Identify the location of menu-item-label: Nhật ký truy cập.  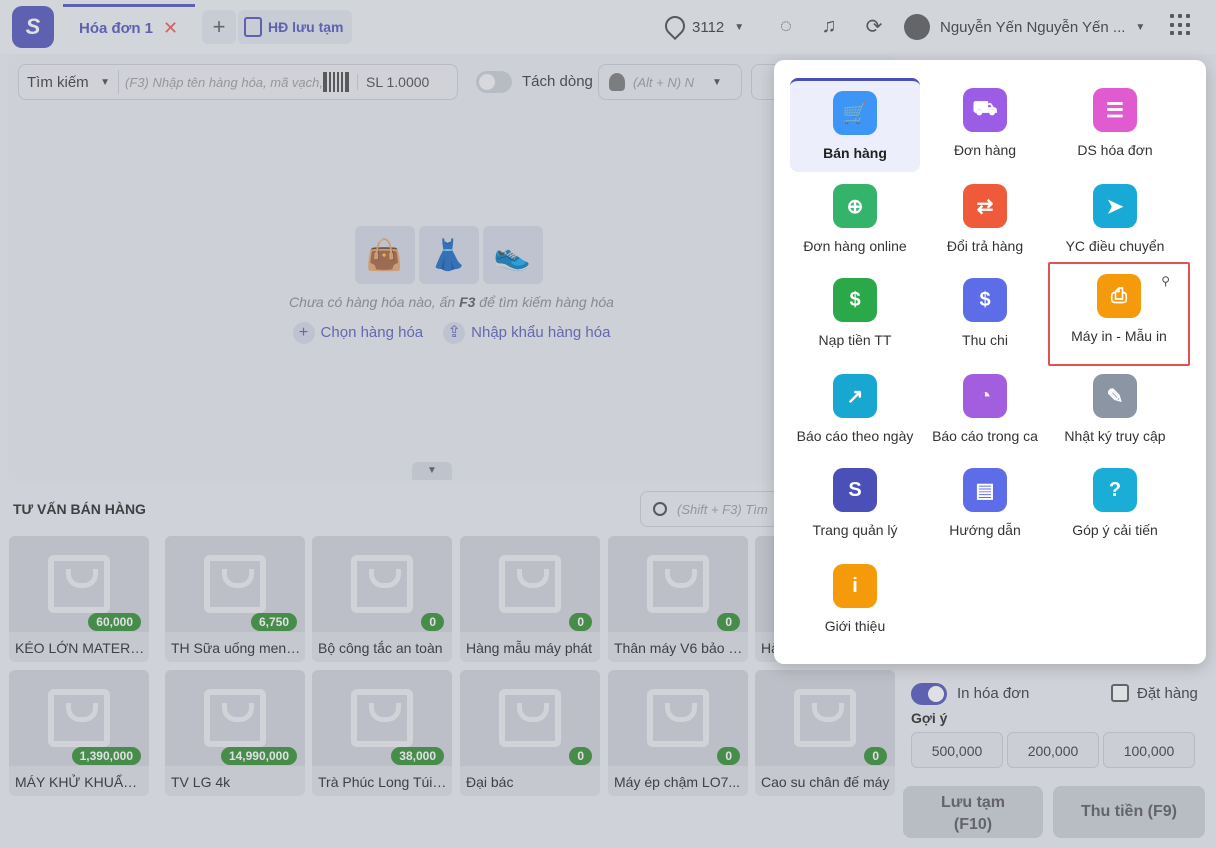
(1115, 436).